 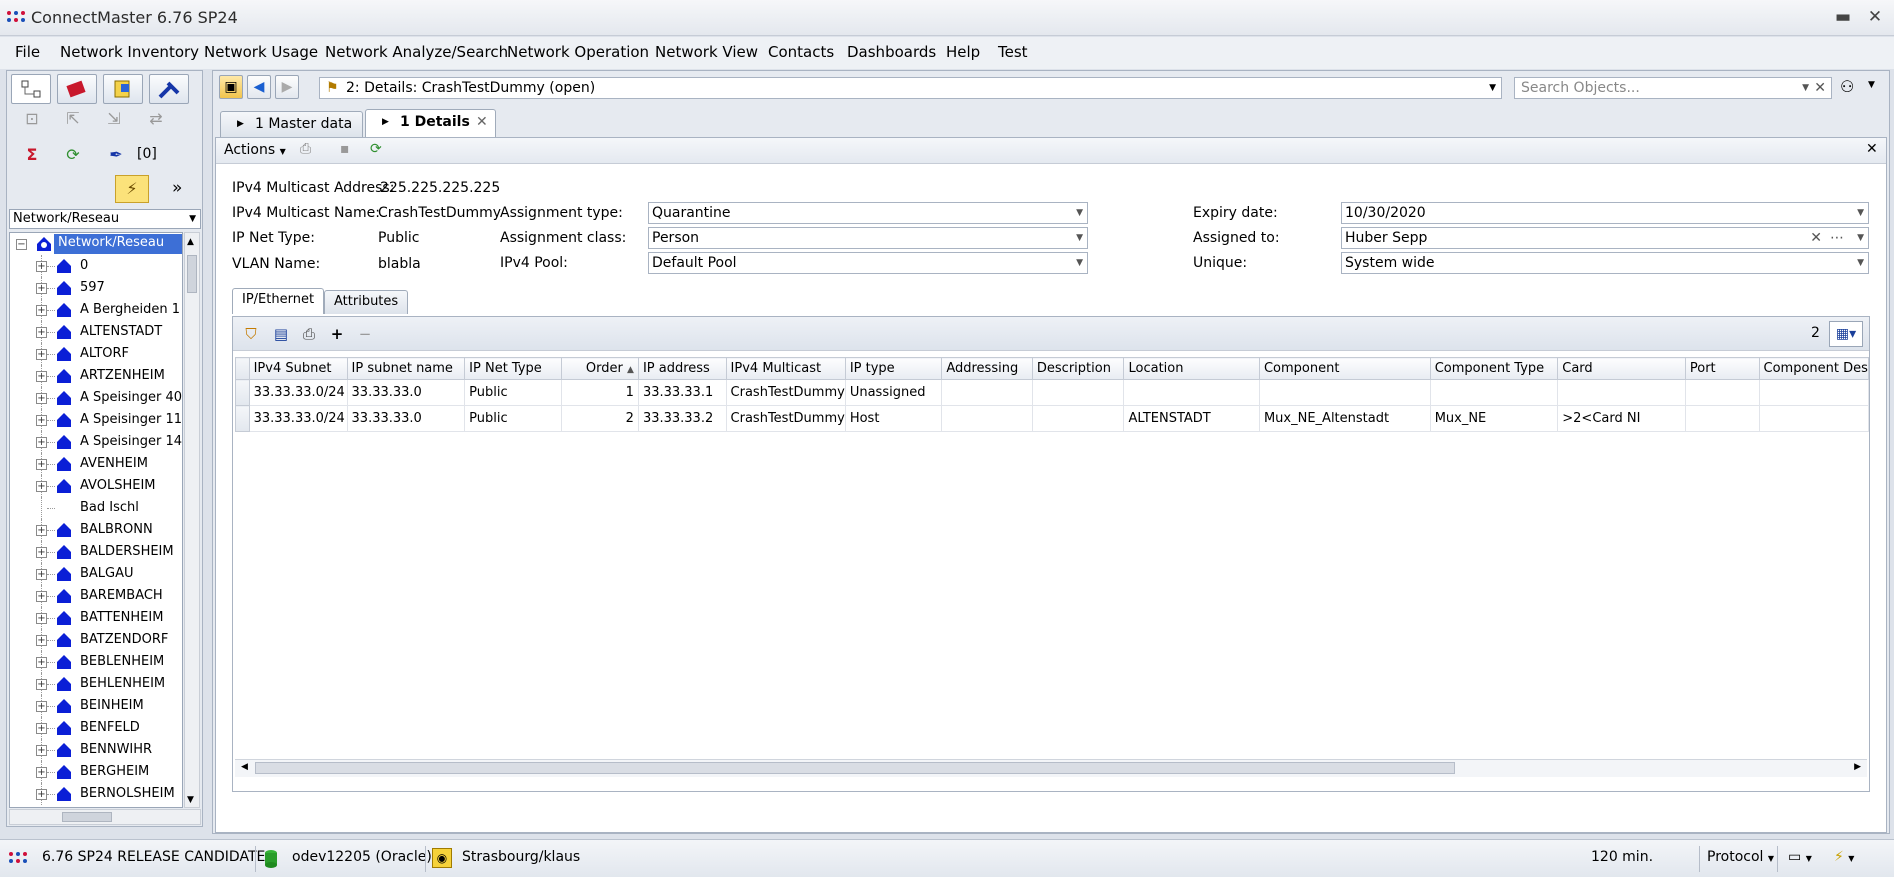 I want to click on tree-item: + A Speisinger 40, so click(x=96, y=398).